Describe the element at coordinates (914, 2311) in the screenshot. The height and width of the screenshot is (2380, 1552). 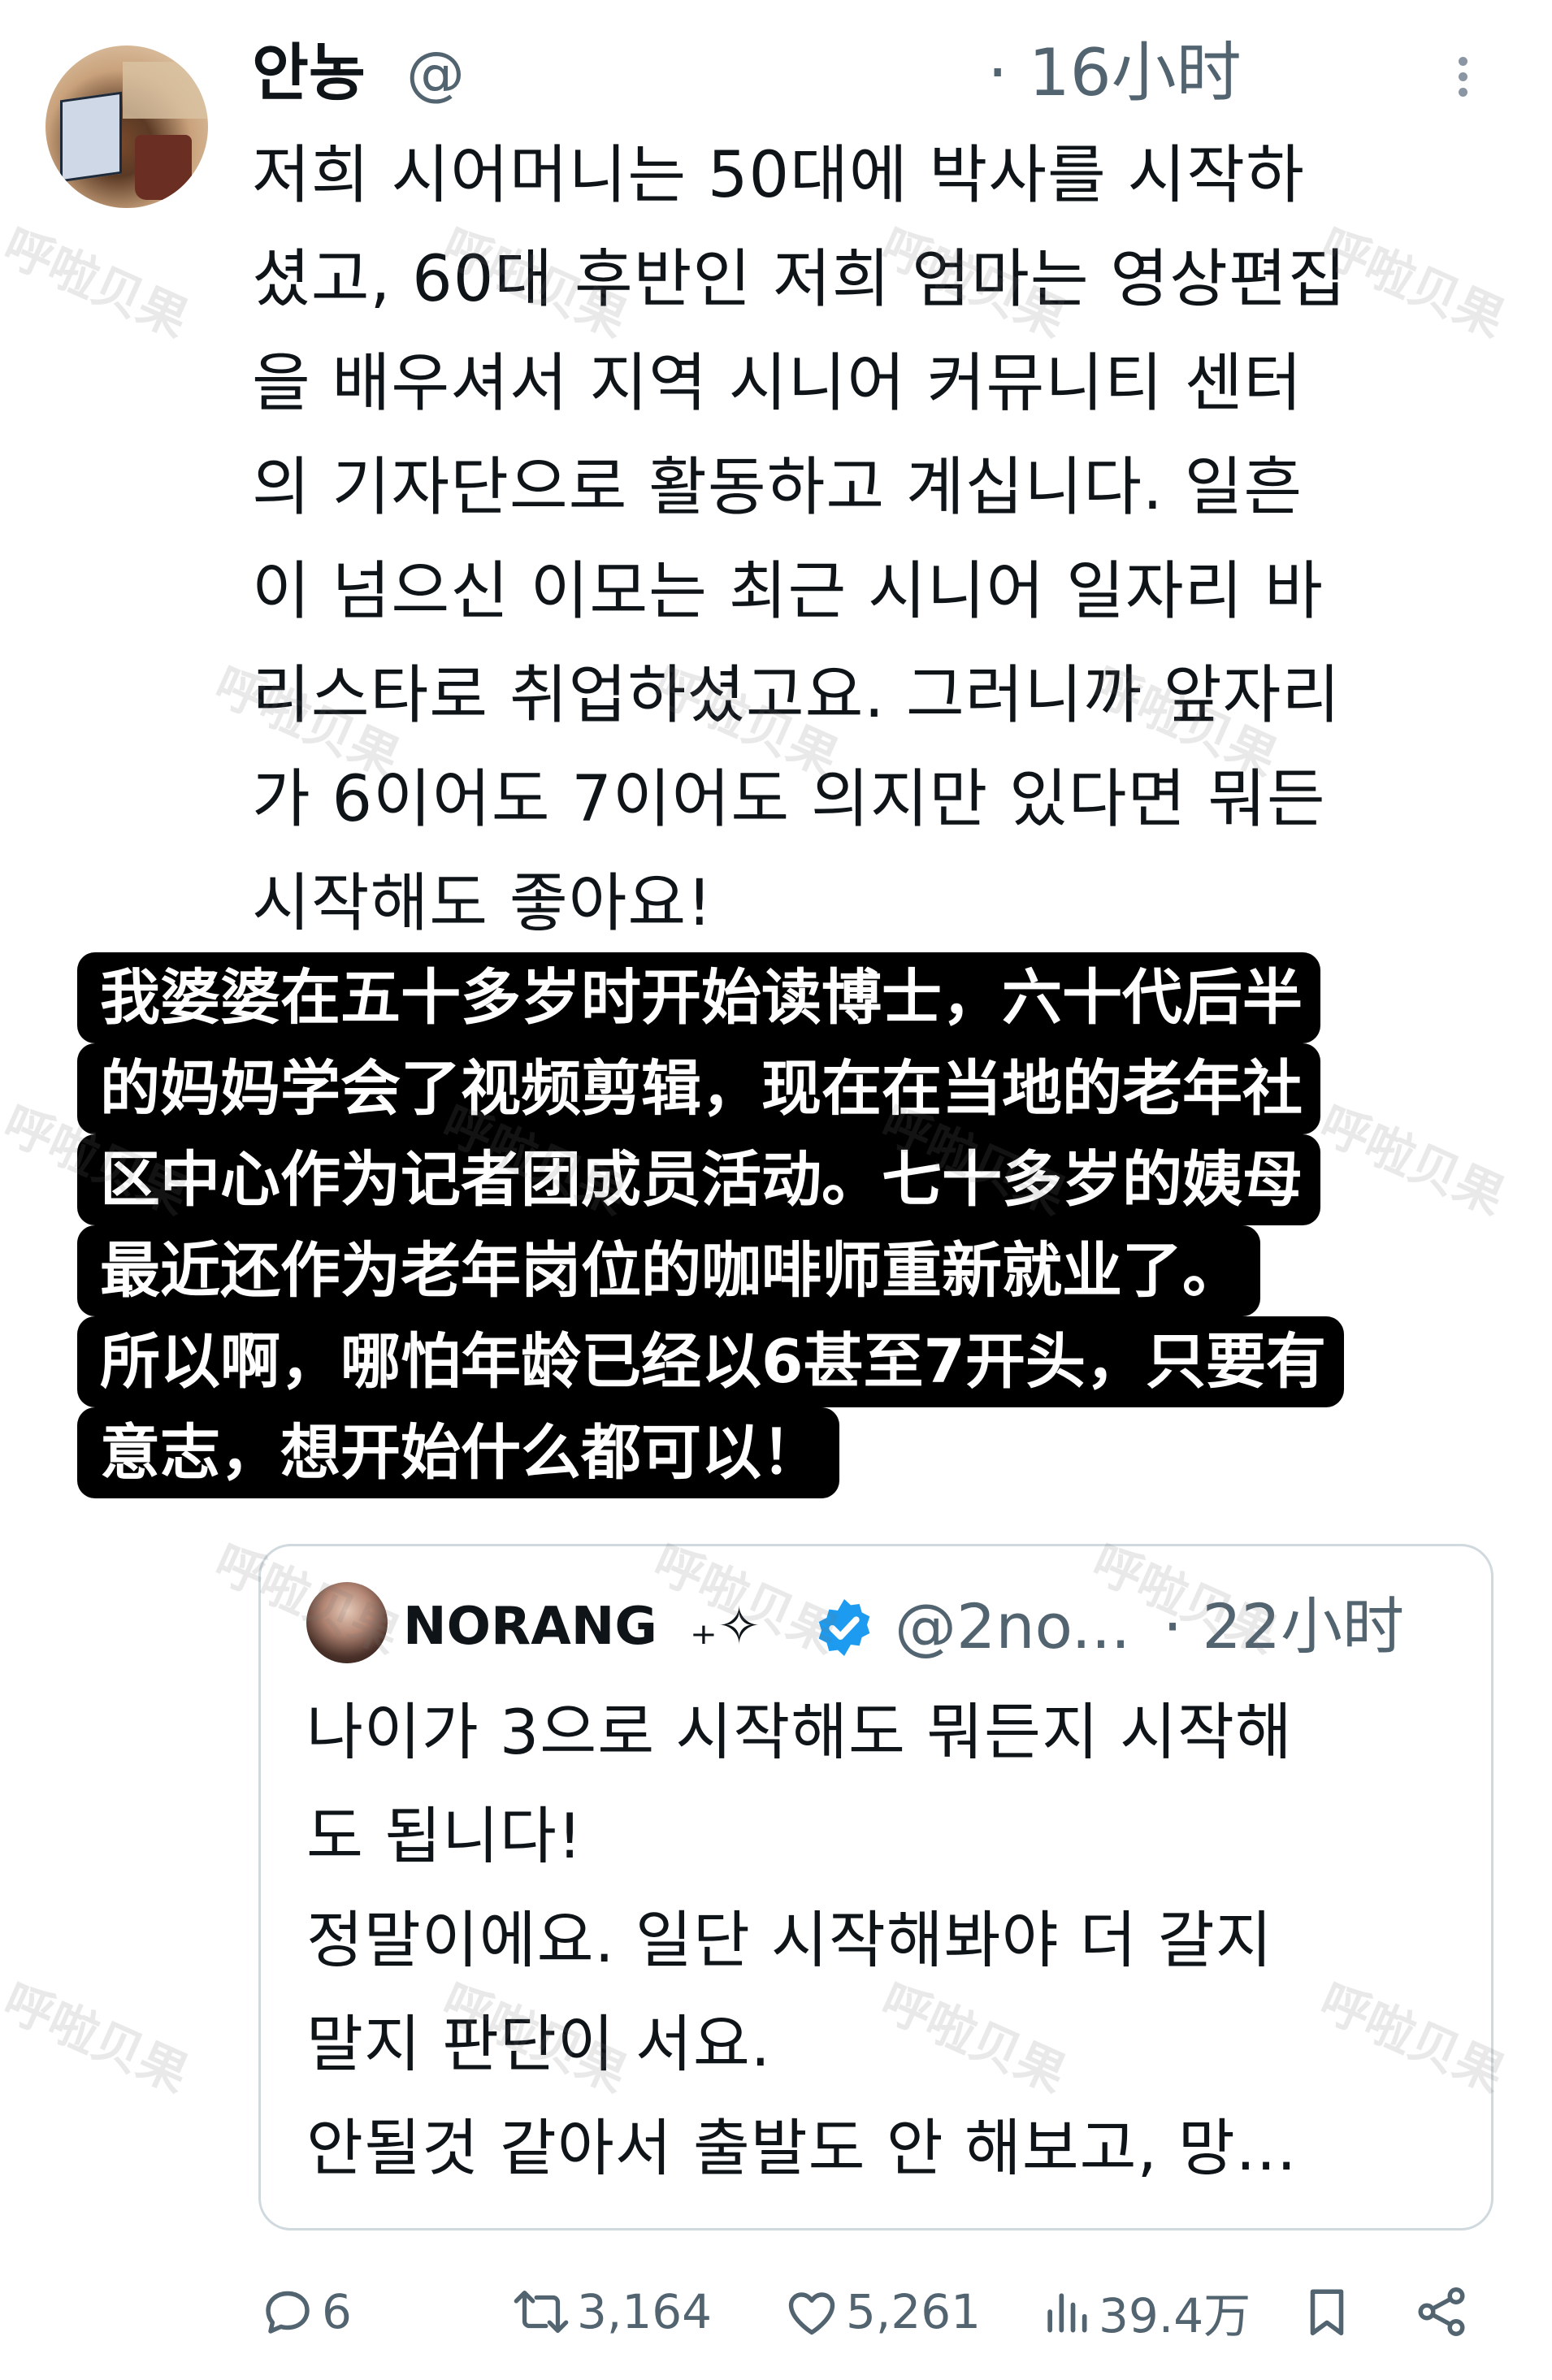
I see `like-count: 5,261` at that location.